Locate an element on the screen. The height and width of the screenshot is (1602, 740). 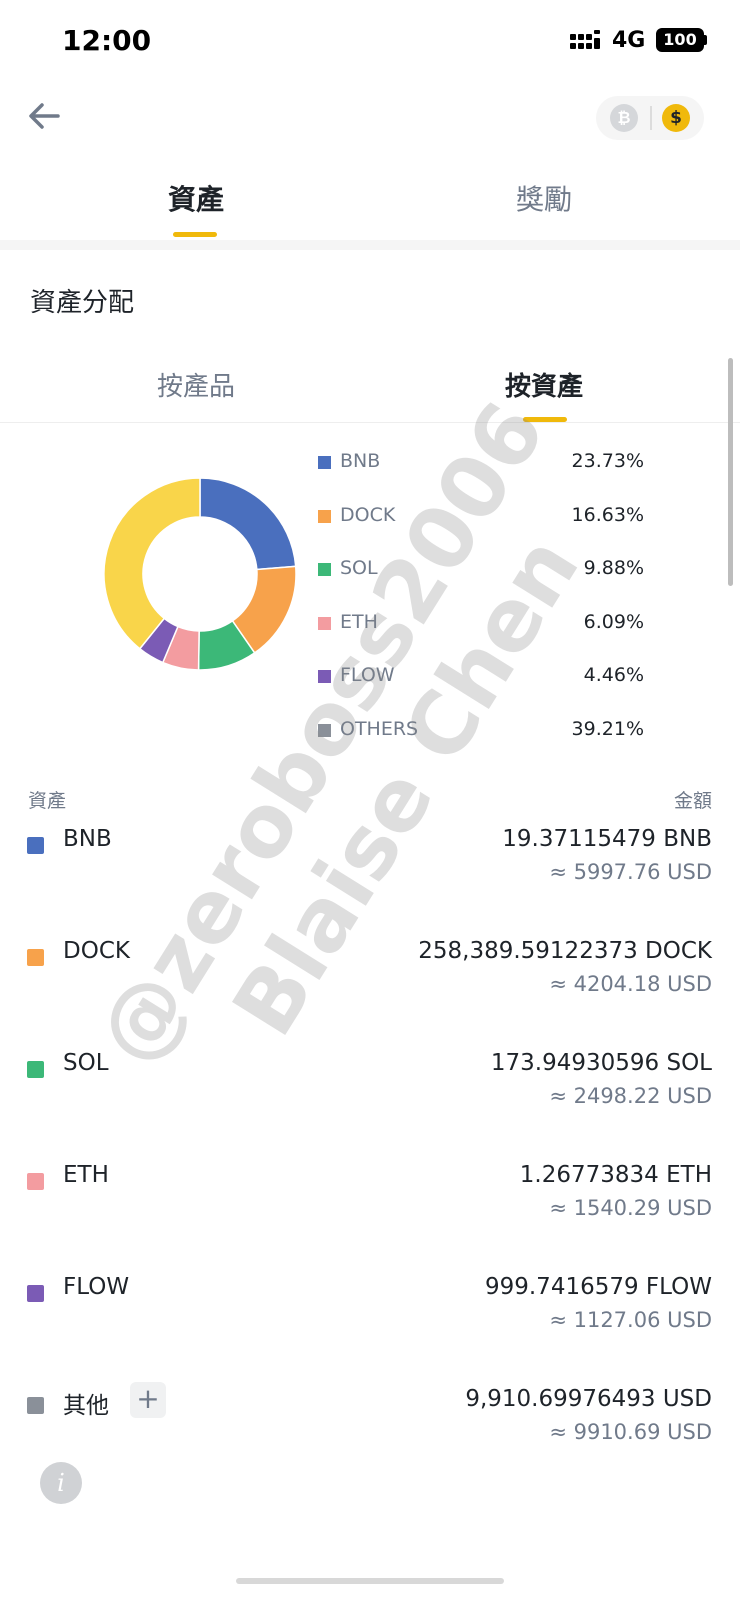
section-title: 資產分配 is located at coordinates (82, 303).